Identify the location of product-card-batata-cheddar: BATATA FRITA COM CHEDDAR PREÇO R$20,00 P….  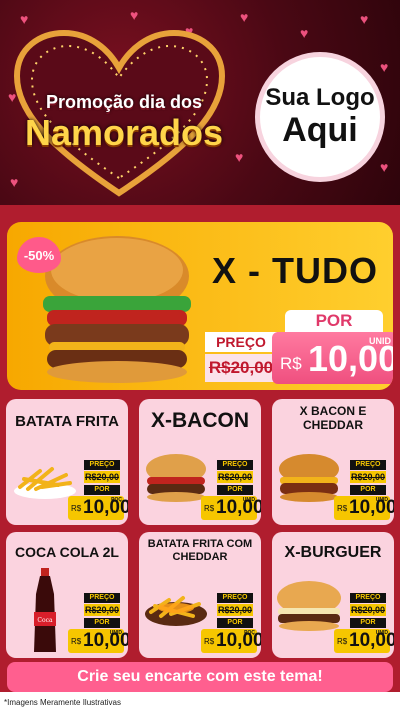
(200, 595).